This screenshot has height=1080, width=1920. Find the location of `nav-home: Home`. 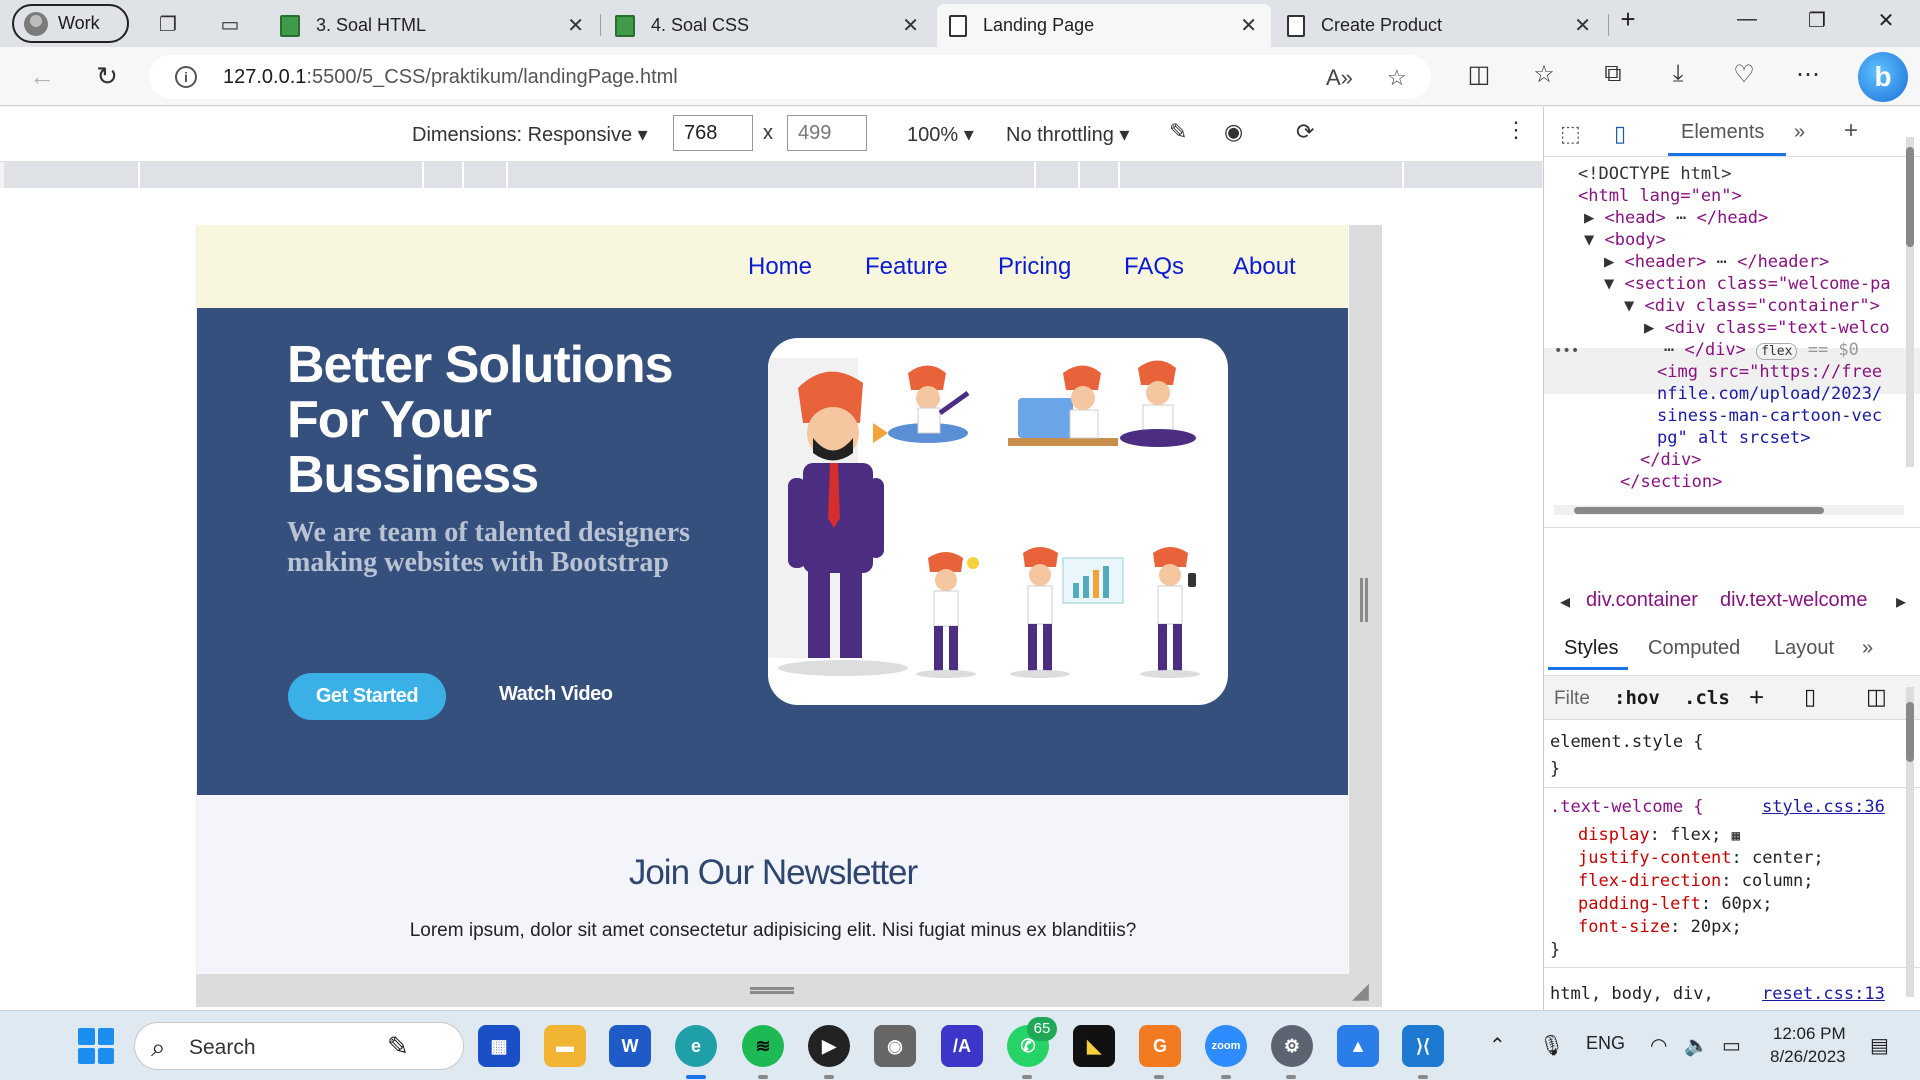

nav-home: Home is located at coordinates (780, 267).